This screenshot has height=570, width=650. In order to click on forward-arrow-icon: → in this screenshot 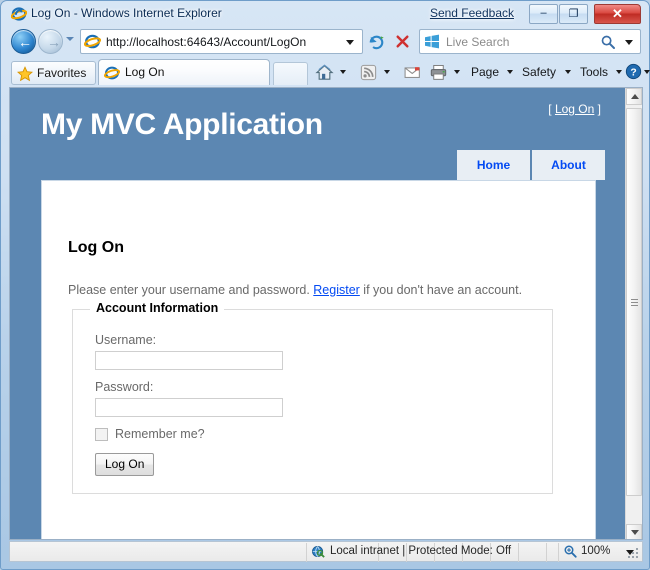, I will do `click(54, 42)`.